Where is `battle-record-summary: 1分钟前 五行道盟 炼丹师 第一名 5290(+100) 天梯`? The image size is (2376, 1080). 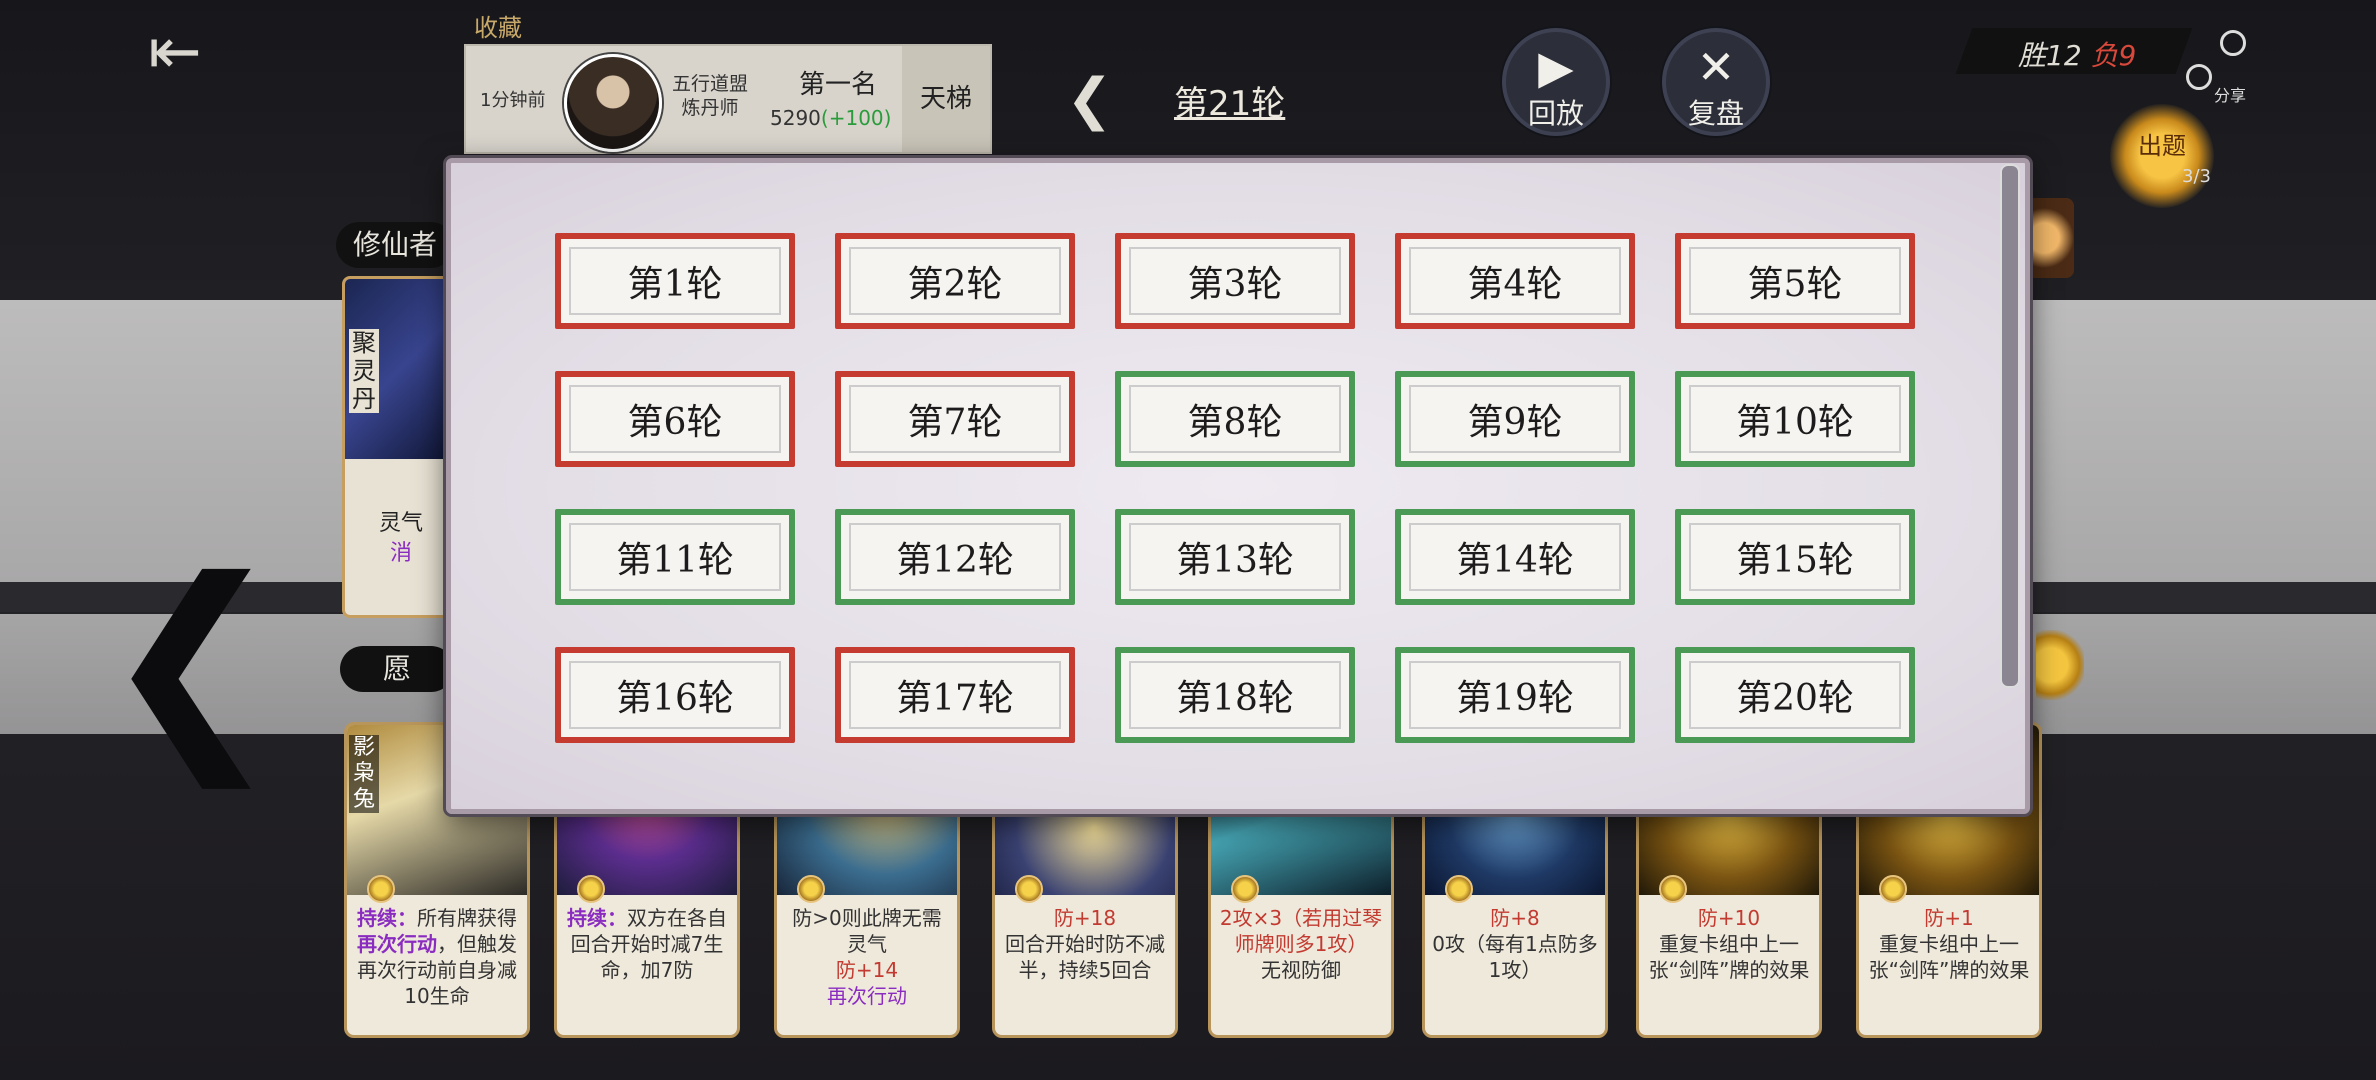 battle-record-summary: 1分钟前 五行道盟 炼丹师 第一名 5290(+100) 天梯 is located at coordinates (728, 99).